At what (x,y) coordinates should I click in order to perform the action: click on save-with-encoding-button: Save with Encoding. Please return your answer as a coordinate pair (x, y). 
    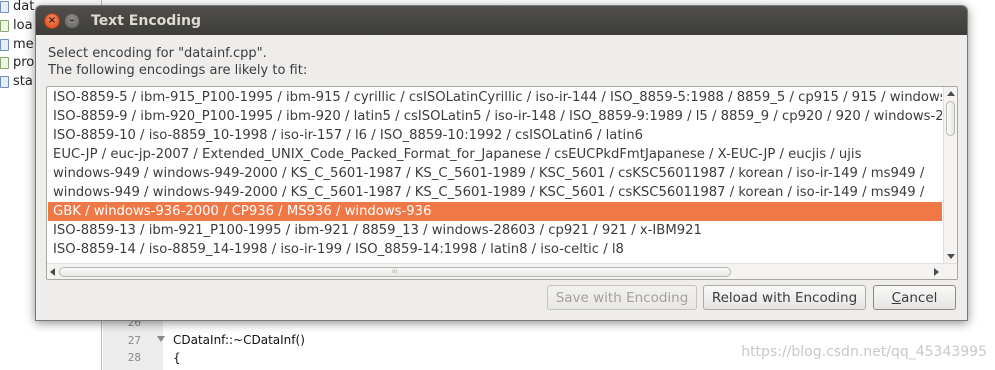
    Looking at the image, I should click on (622, 297).